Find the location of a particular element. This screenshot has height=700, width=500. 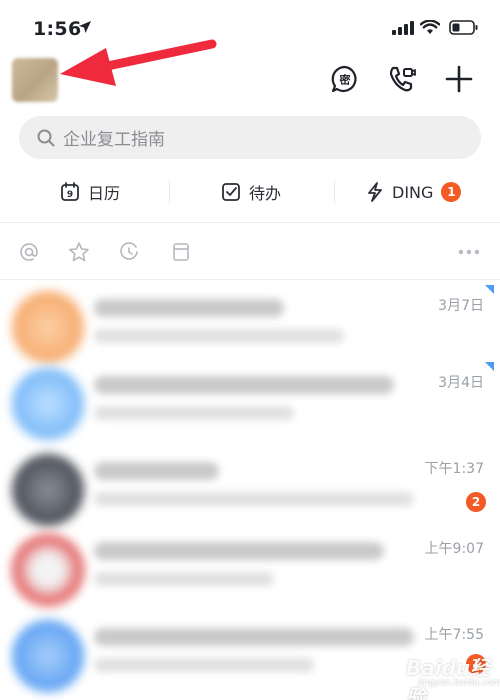

watermark-text: Baidu经验 is located at coordinates (448, 678).